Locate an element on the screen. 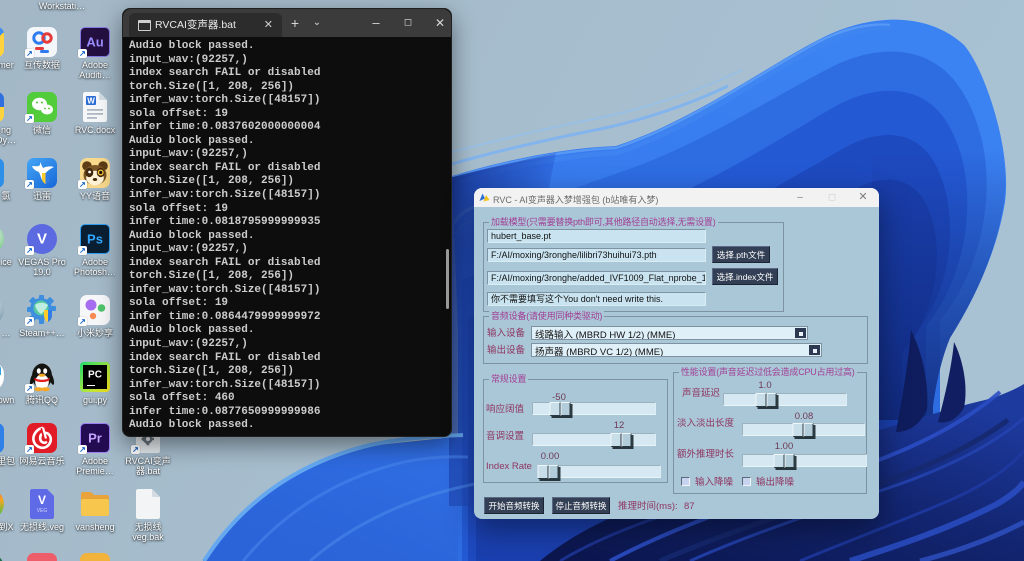  svg-text: W is located at coordinates (91, 101).